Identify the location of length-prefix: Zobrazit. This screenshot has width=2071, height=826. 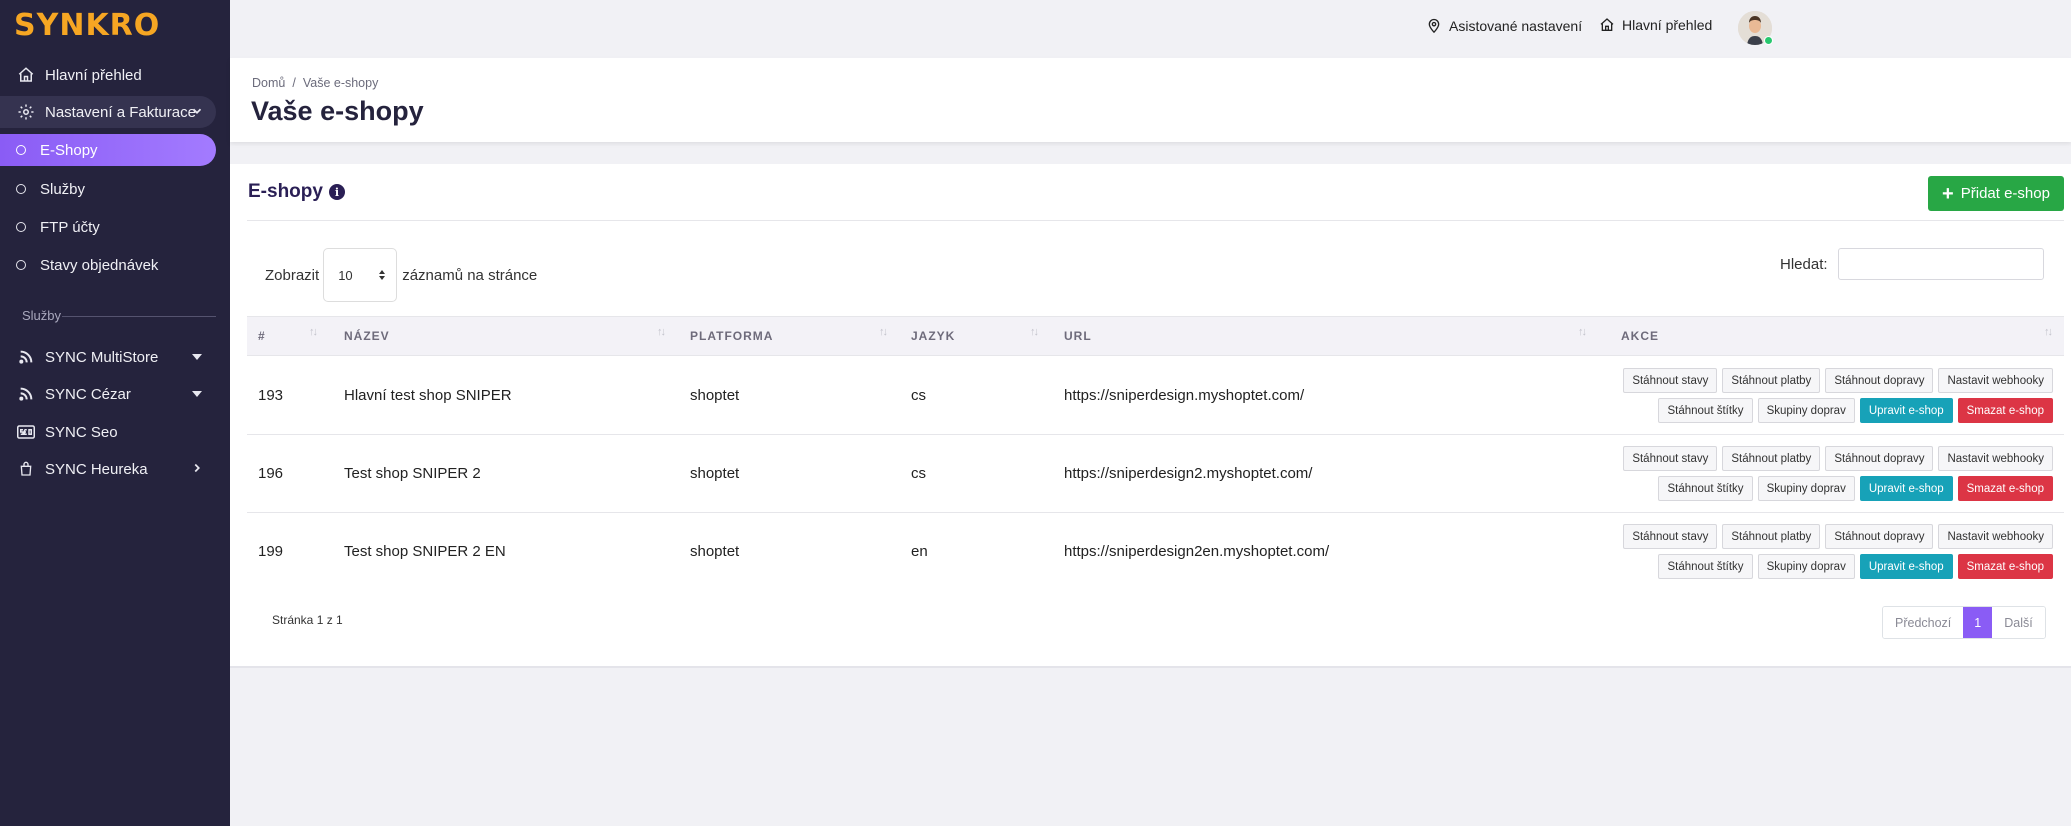
(292, 275).